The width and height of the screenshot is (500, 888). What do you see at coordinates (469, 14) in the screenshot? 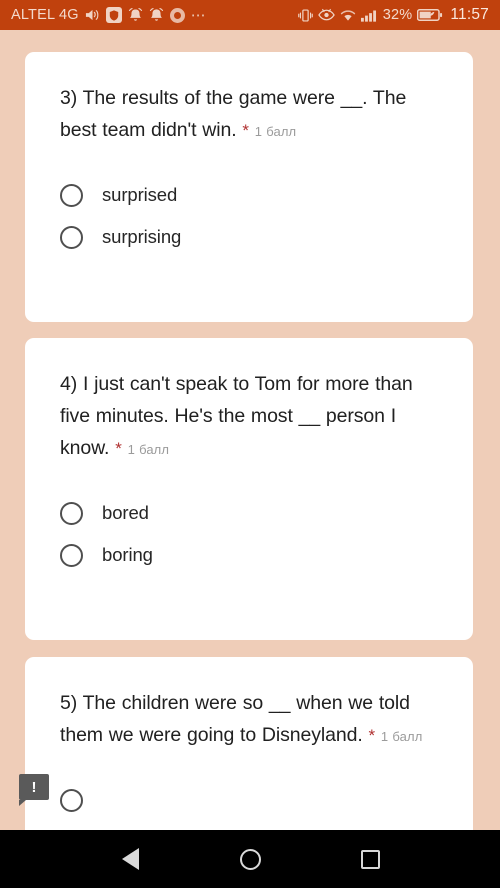
I see `clock-label: 11:57` at bounding box center [469, 14].